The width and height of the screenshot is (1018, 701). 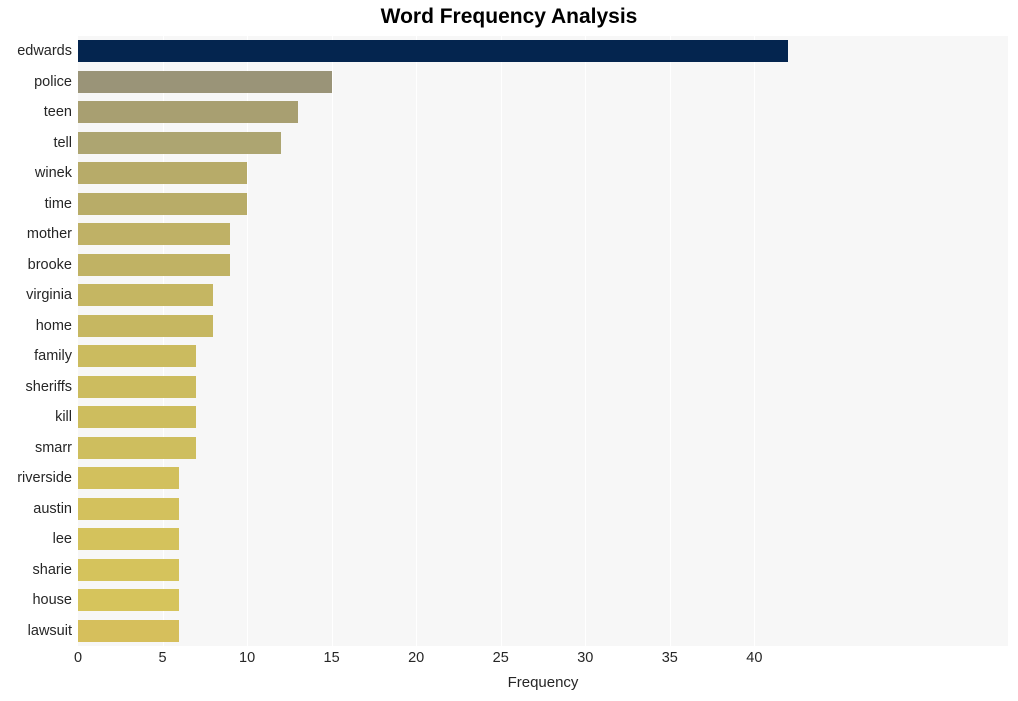 What do you see at coordinates (416, 658) in the screenshot?
I see `x-axis-tick-label: 20` at bounding box center [416, 658].